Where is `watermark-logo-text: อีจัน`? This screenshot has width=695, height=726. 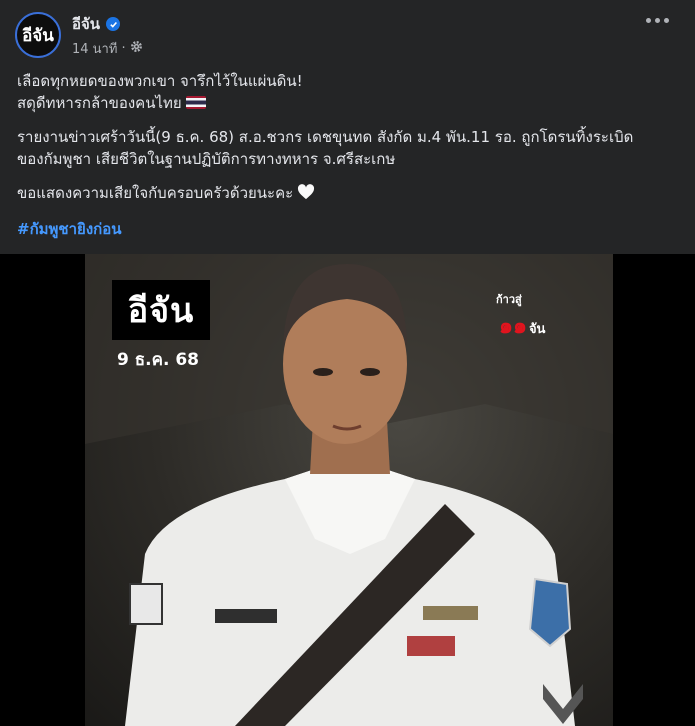
watermark-logo-text: อีจัน is located at coordinates (161, 311).